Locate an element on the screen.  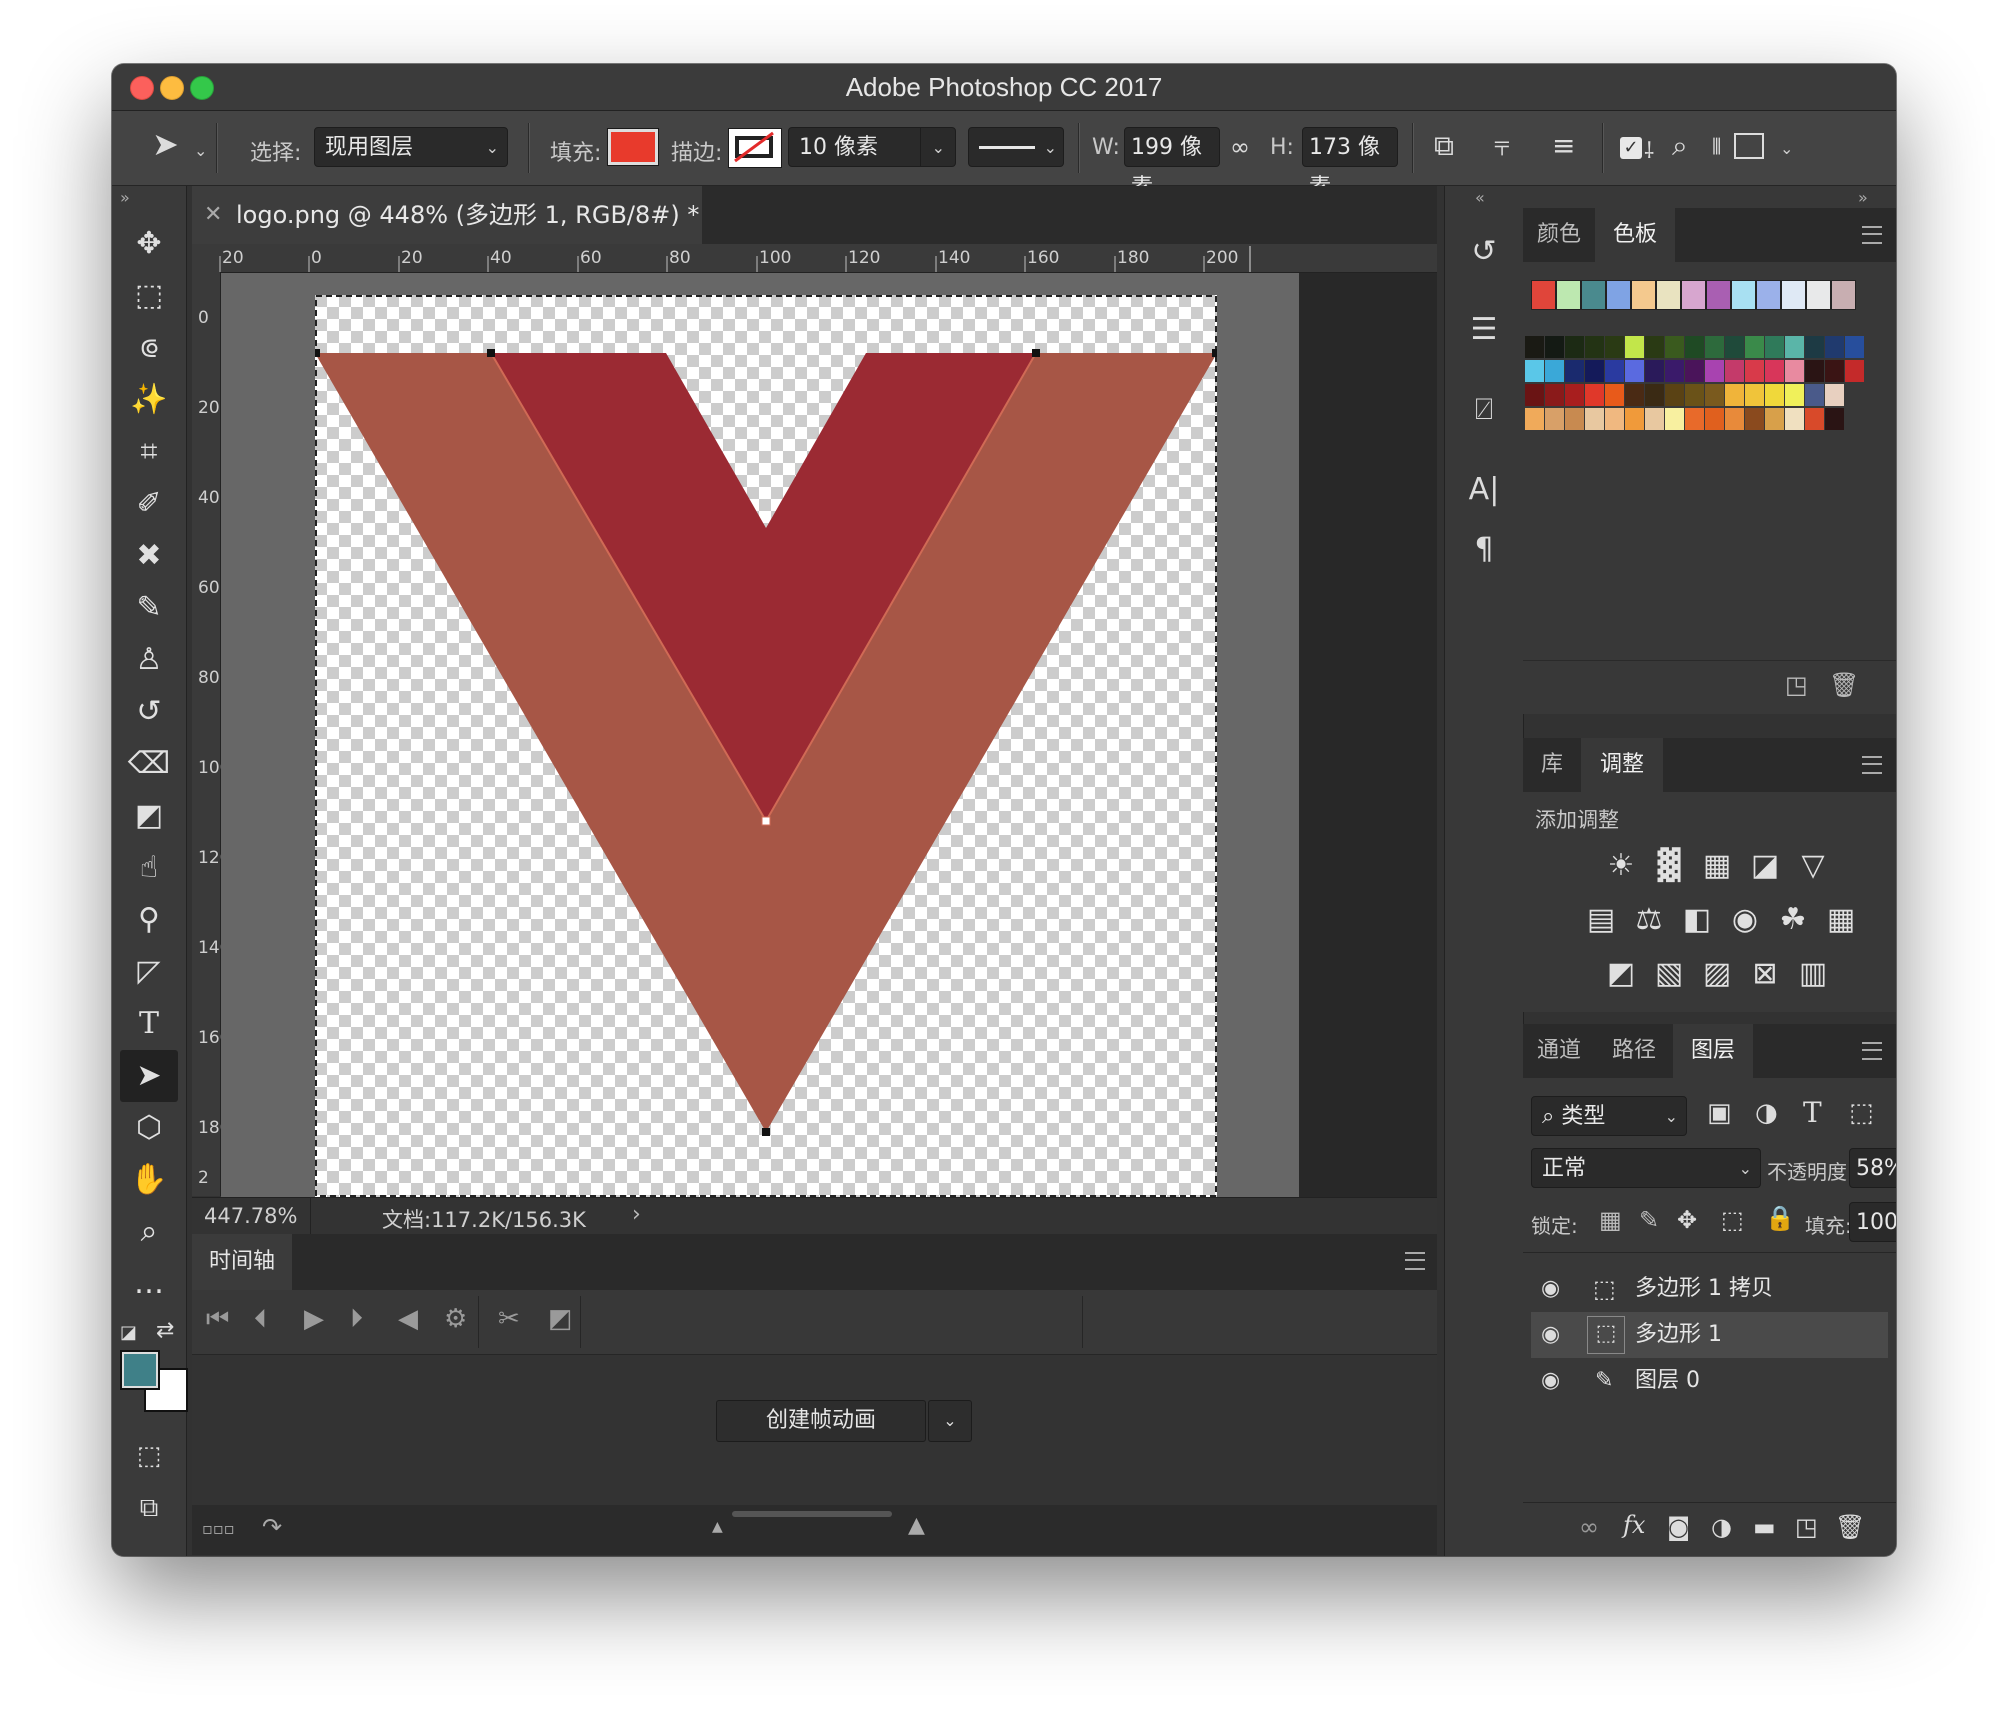
workspace-icon is located at coordinates (1749, 146).